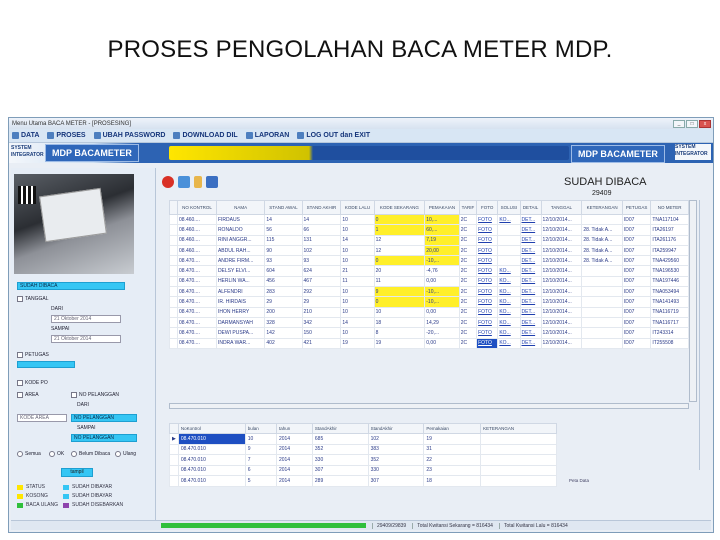 The height and width of the screenshot is (540, 720). Describe the element at coordinates (205, 135) in the screenshot. I see `menu-item-download-dil: DOWNLOAD DIL` at that location.